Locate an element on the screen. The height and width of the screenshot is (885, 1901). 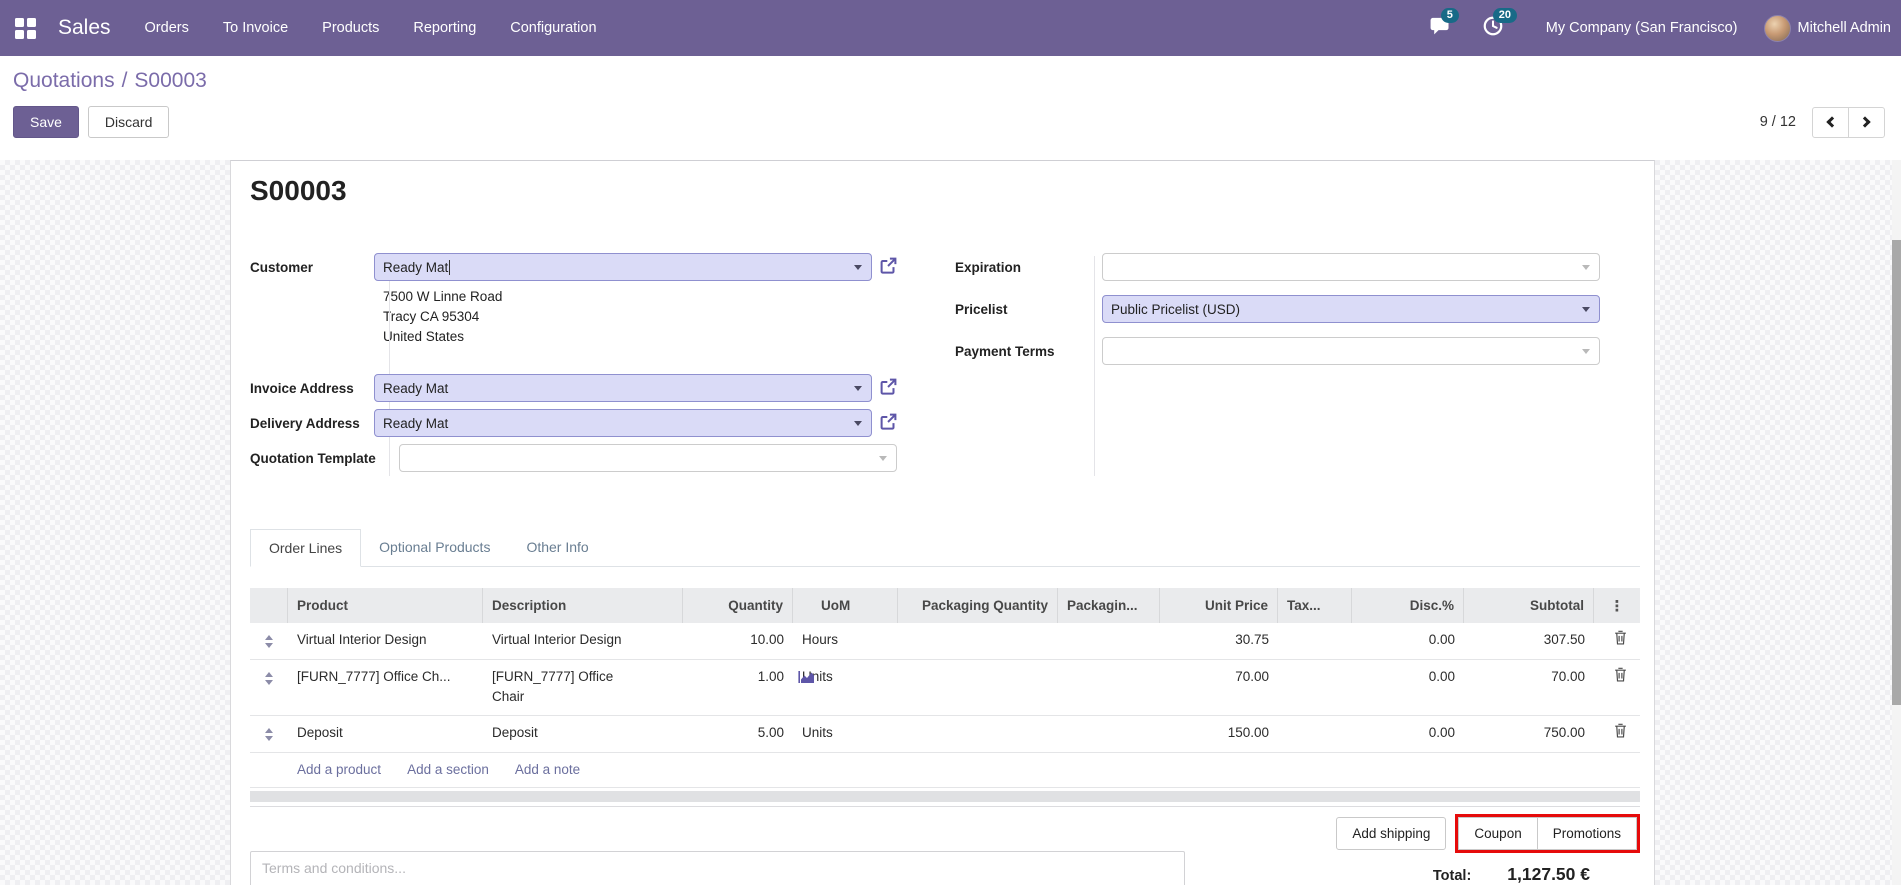
column-description: Description is located at coordinates (583, 605).